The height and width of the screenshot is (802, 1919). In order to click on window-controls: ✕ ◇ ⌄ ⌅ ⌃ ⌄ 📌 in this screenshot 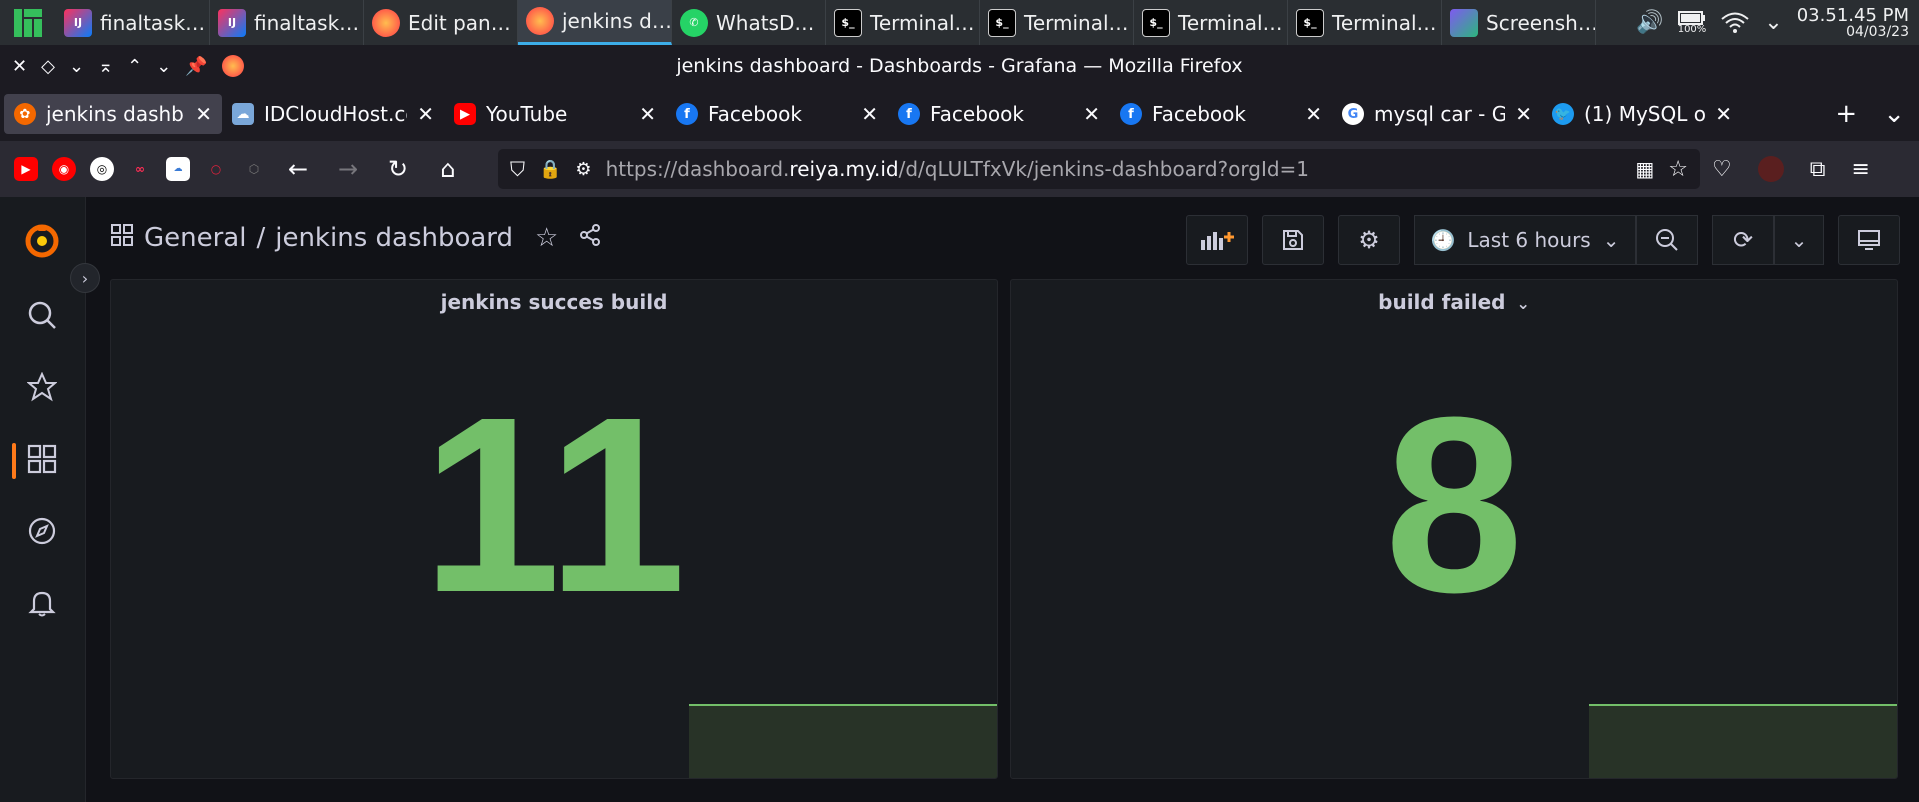, I will do `click(150, 66)`.